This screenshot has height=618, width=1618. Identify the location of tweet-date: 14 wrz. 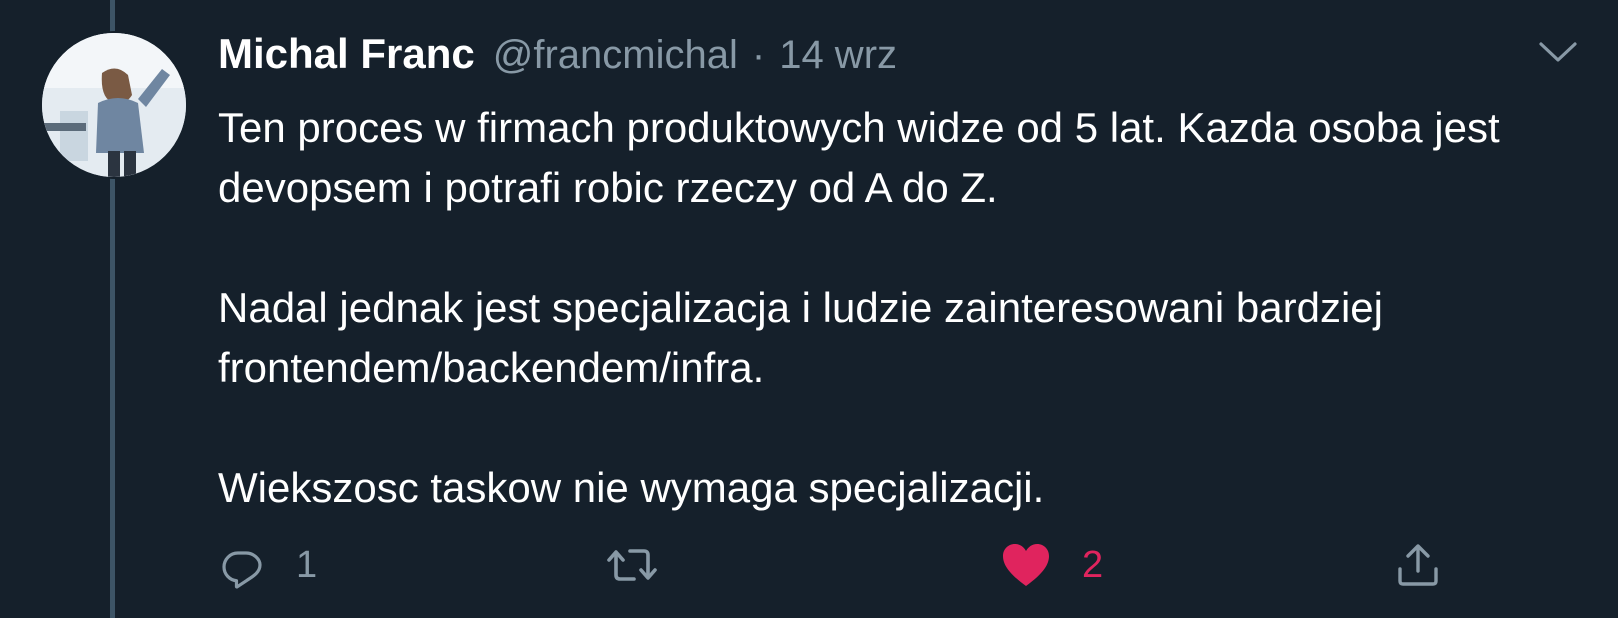
(838, 55).